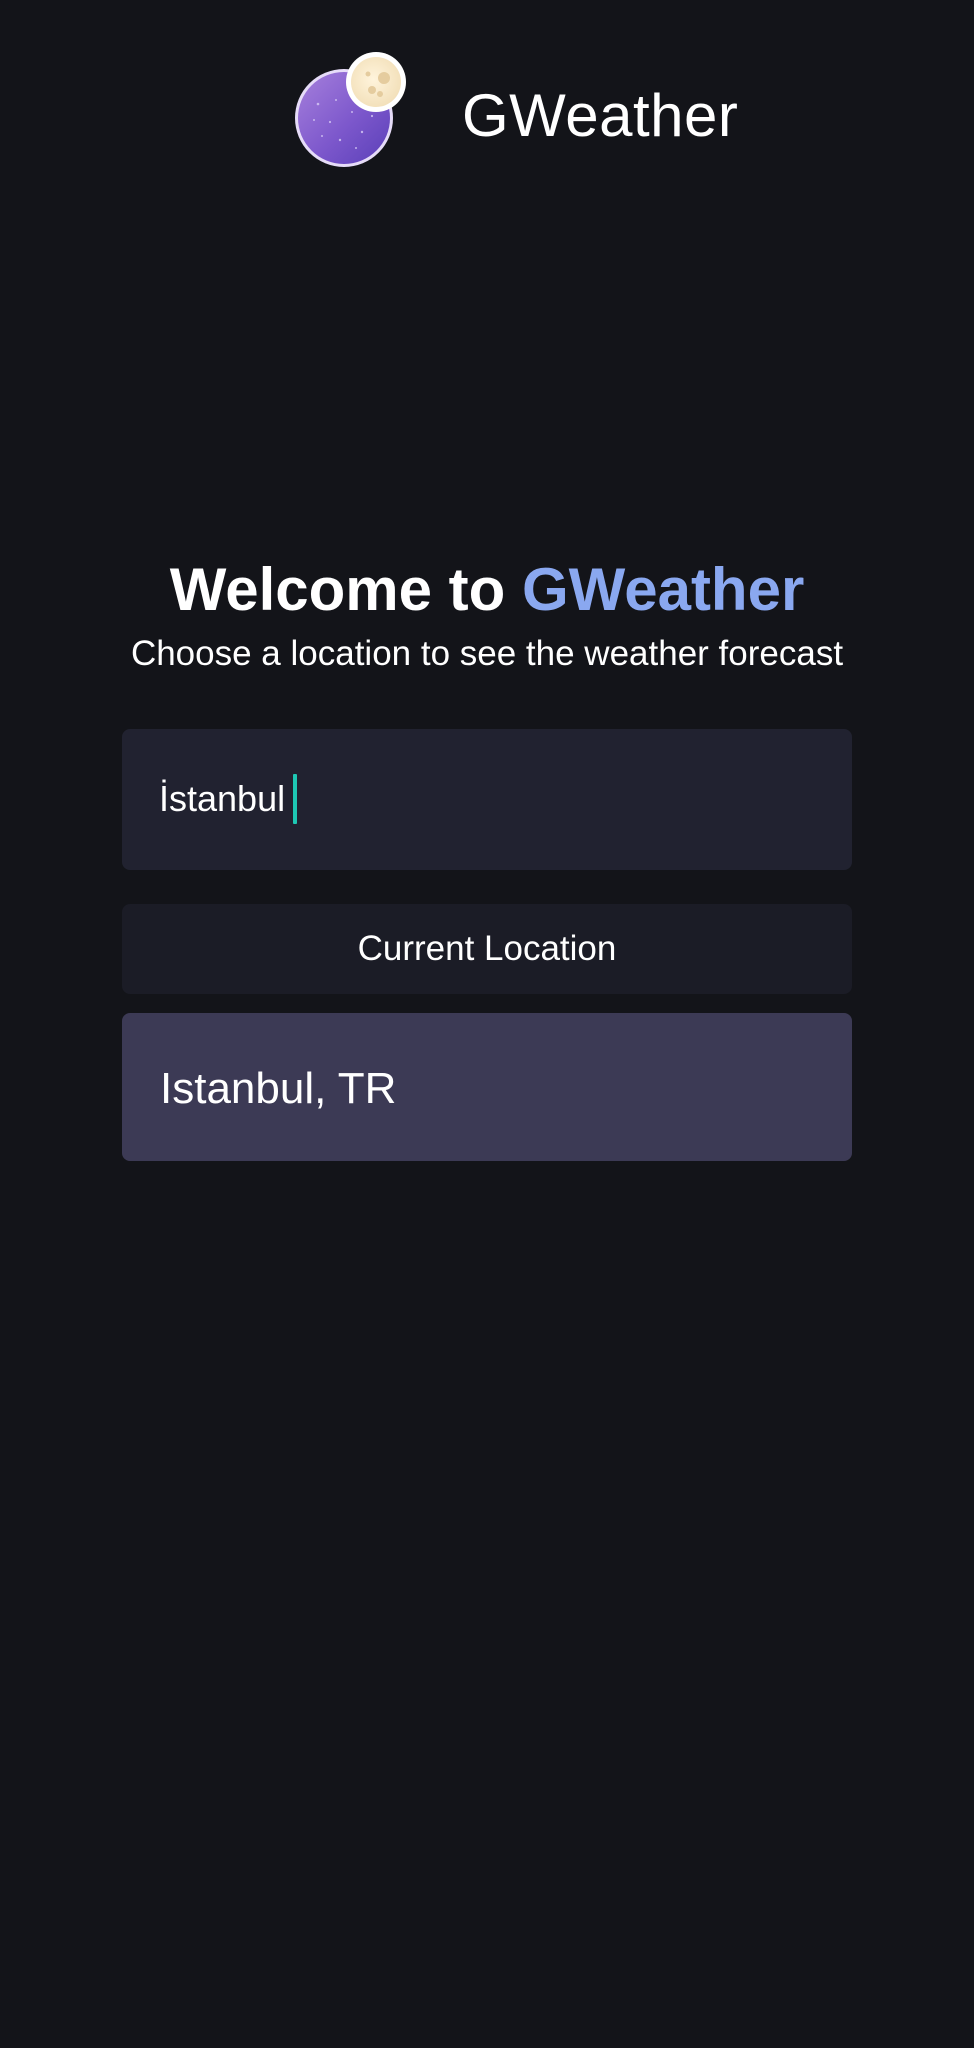 The height and width of the screenshot is (2048, 974). What do you see at coordinates (600, 115) in the screenshot?
I see `app-title: GWeather` at bounding box center [600, 115].